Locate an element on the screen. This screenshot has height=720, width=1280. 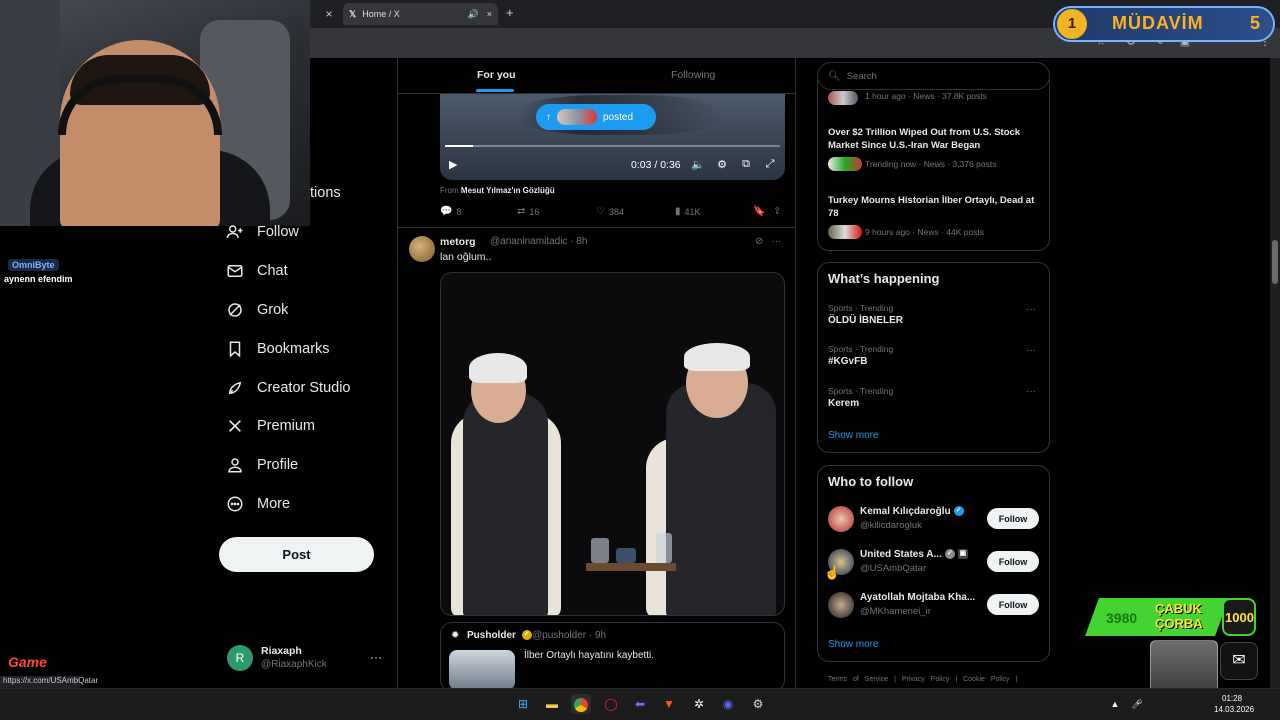
play-icon: ▶ is located at coordinates (453, 164).